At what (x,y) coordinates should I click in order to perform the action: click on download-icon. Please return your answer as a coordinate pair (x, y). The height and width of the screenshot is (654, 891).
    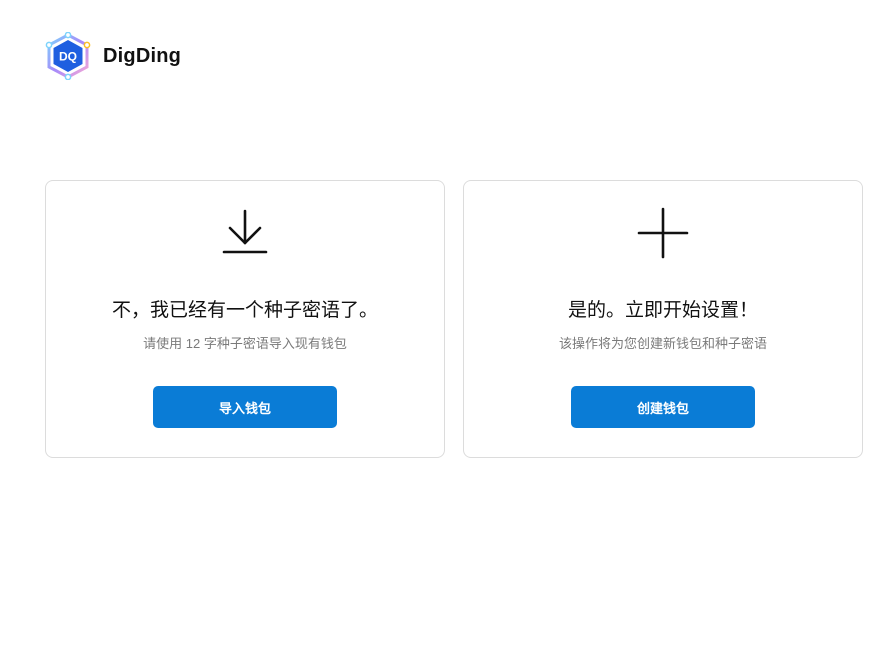
    Looking at the image, I should click on (245, 231).